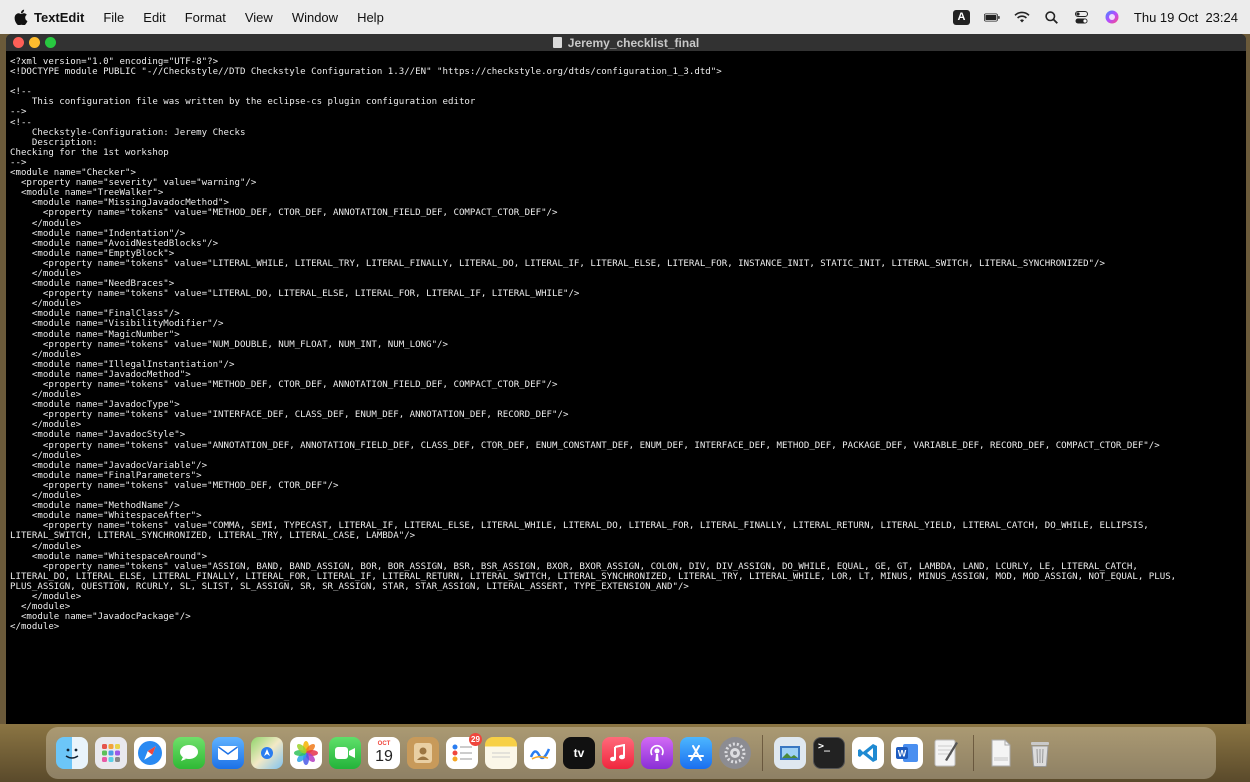  Describe the element at coordinates (946, 753) in the screenshot. I see `textedit-icon` at that location.